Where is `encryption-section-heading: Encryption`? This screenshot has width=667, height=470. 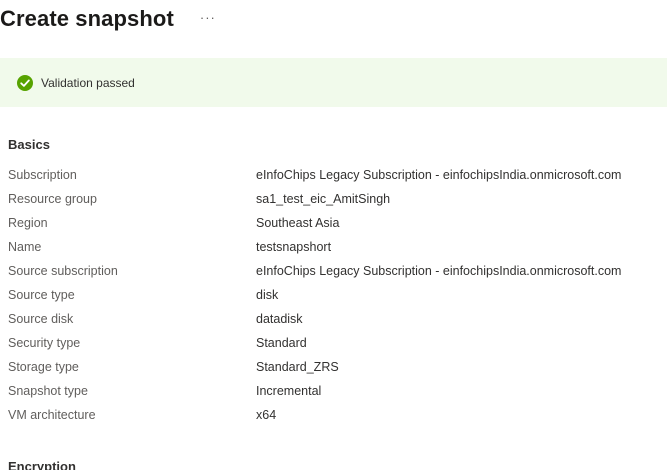
encryption-section-heading: Encryption is located at coordinates (42, 464).